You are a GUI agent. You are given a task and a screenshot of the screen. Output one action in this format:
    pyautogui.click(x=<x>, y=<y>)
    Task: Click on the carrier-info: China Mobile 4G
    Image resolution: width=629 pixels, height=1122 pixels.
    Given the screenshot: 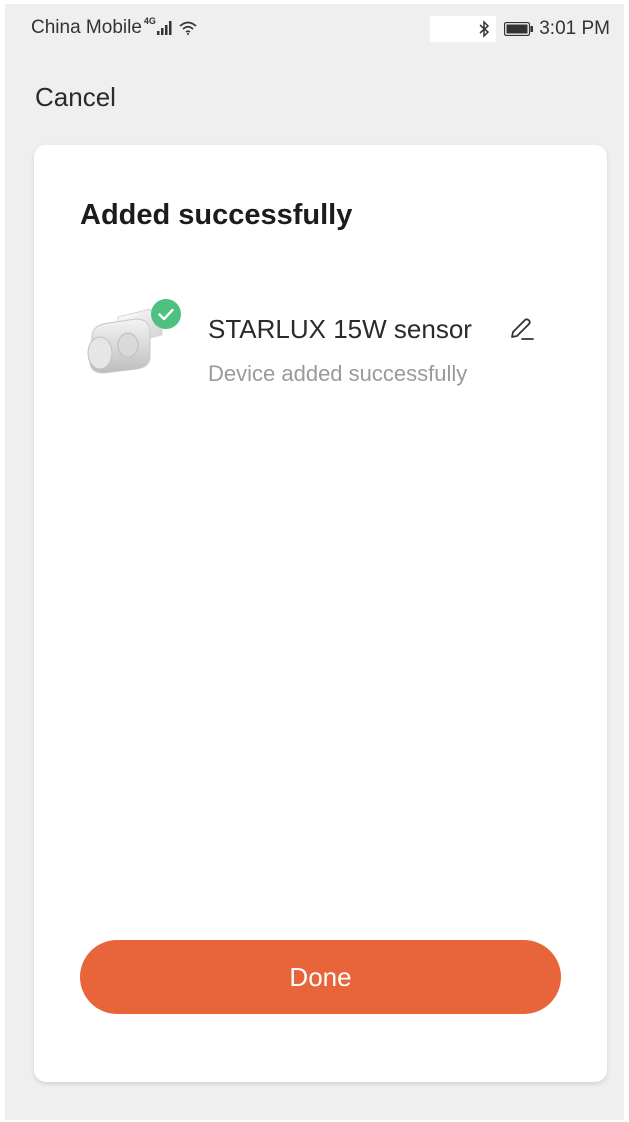 What is the action you would take?
    pyautogui.click(x=114, y=27)
    